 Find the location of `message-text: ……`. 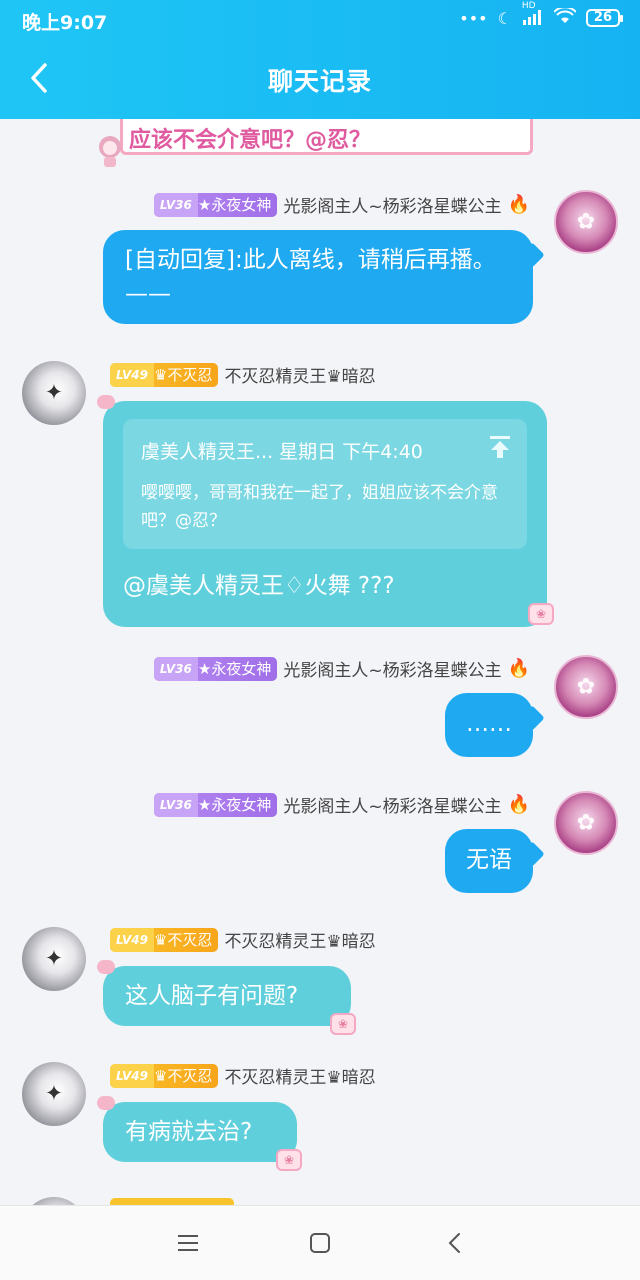

message-text: …… is located at coordinates (489, 724).